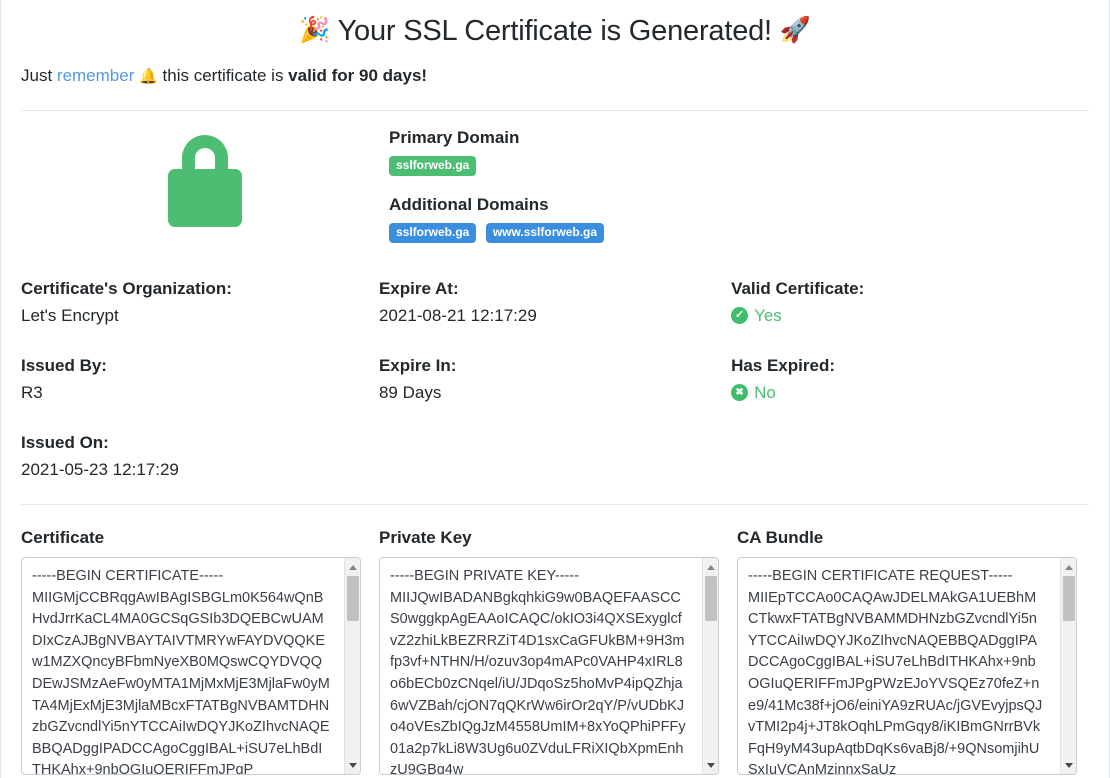  I want to click on lock-column, so click(205, 185).